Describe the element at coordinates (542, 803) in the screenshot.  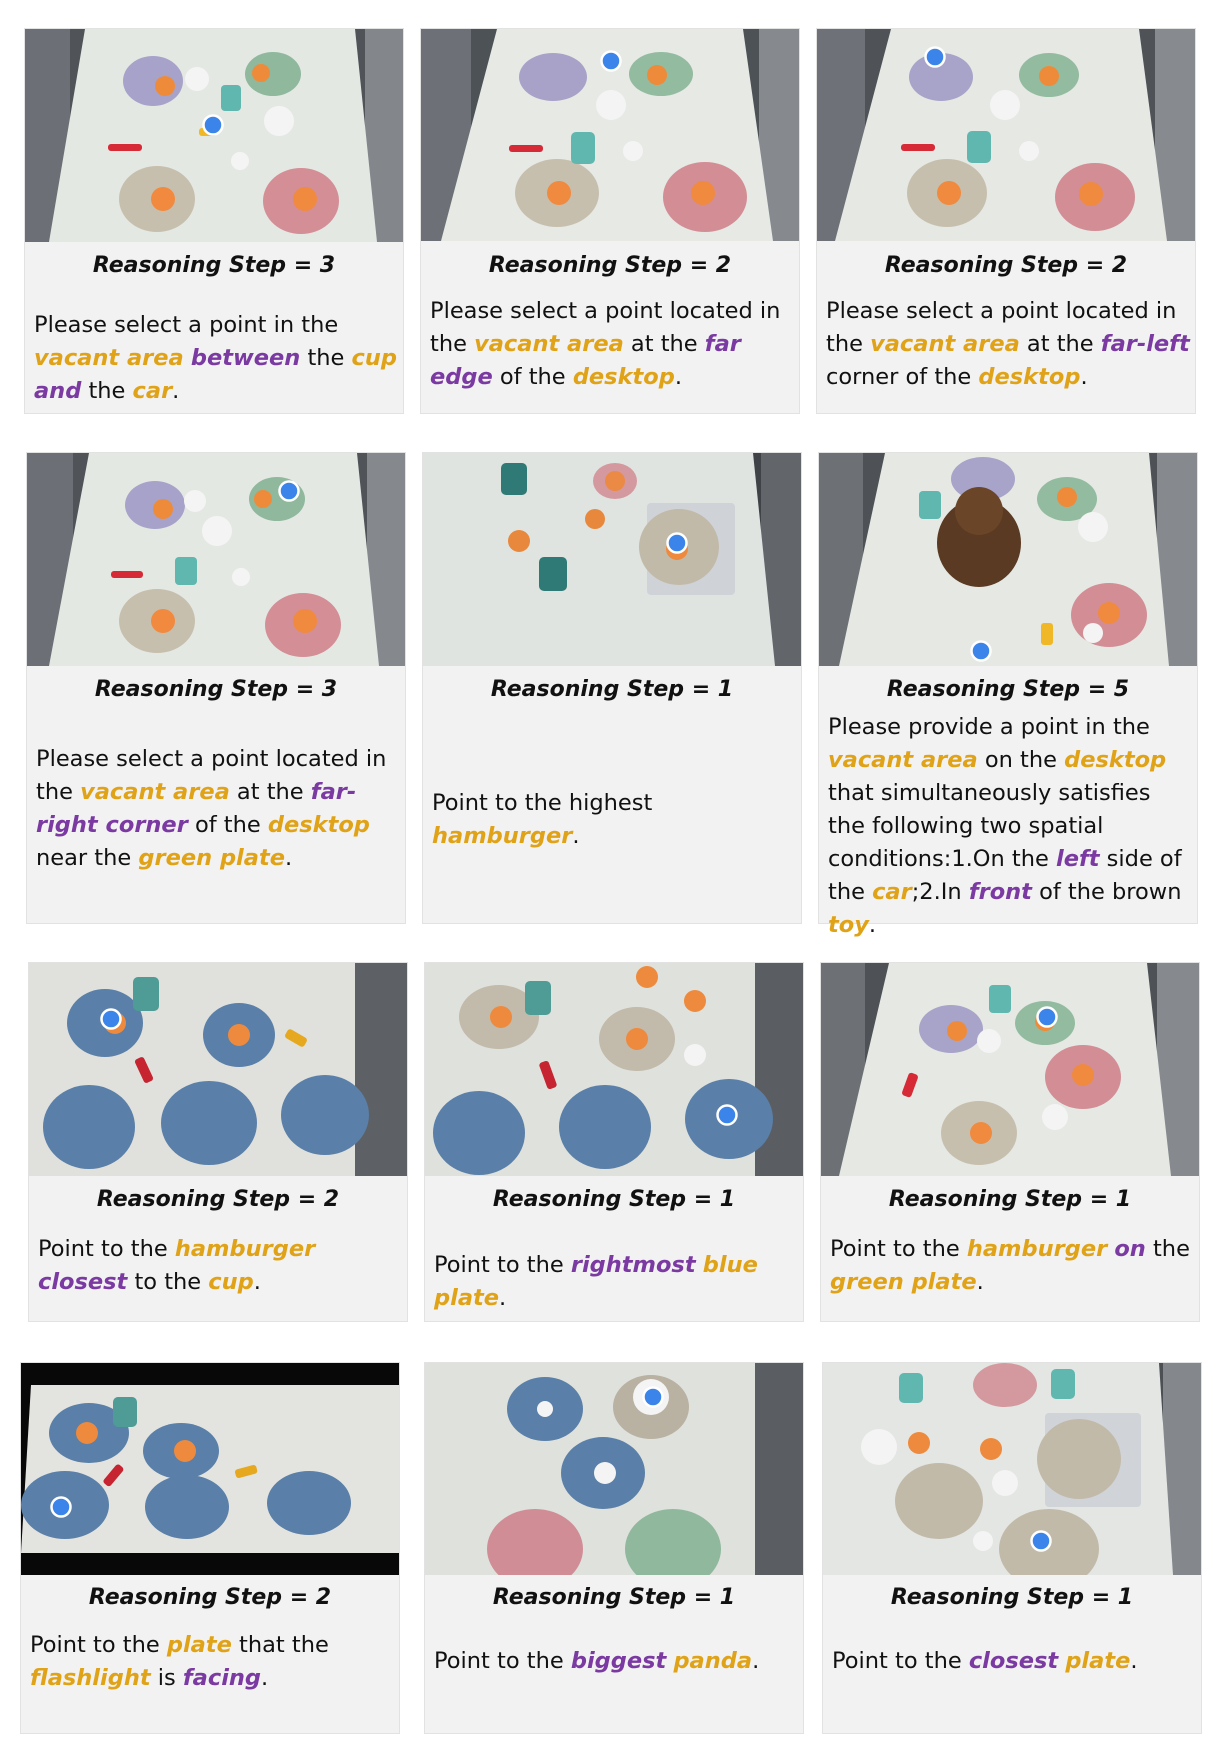
I see `plain-text: Point to the highest` at that location.